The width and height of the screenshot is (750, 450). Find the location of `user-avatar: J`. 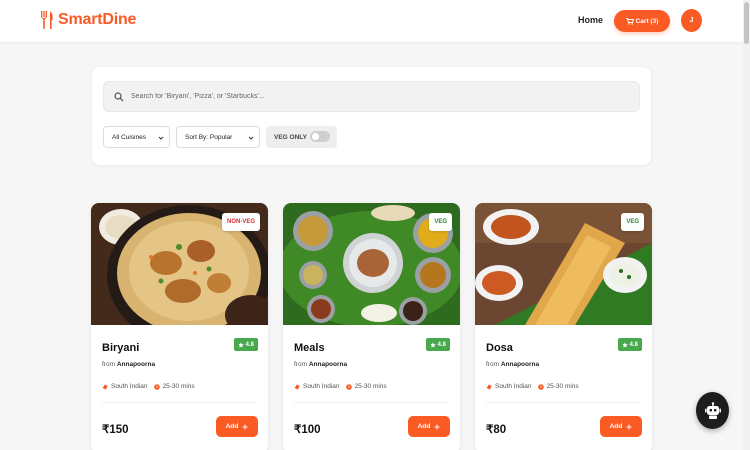

user-avatar: J is located at coordinates (691, 20).